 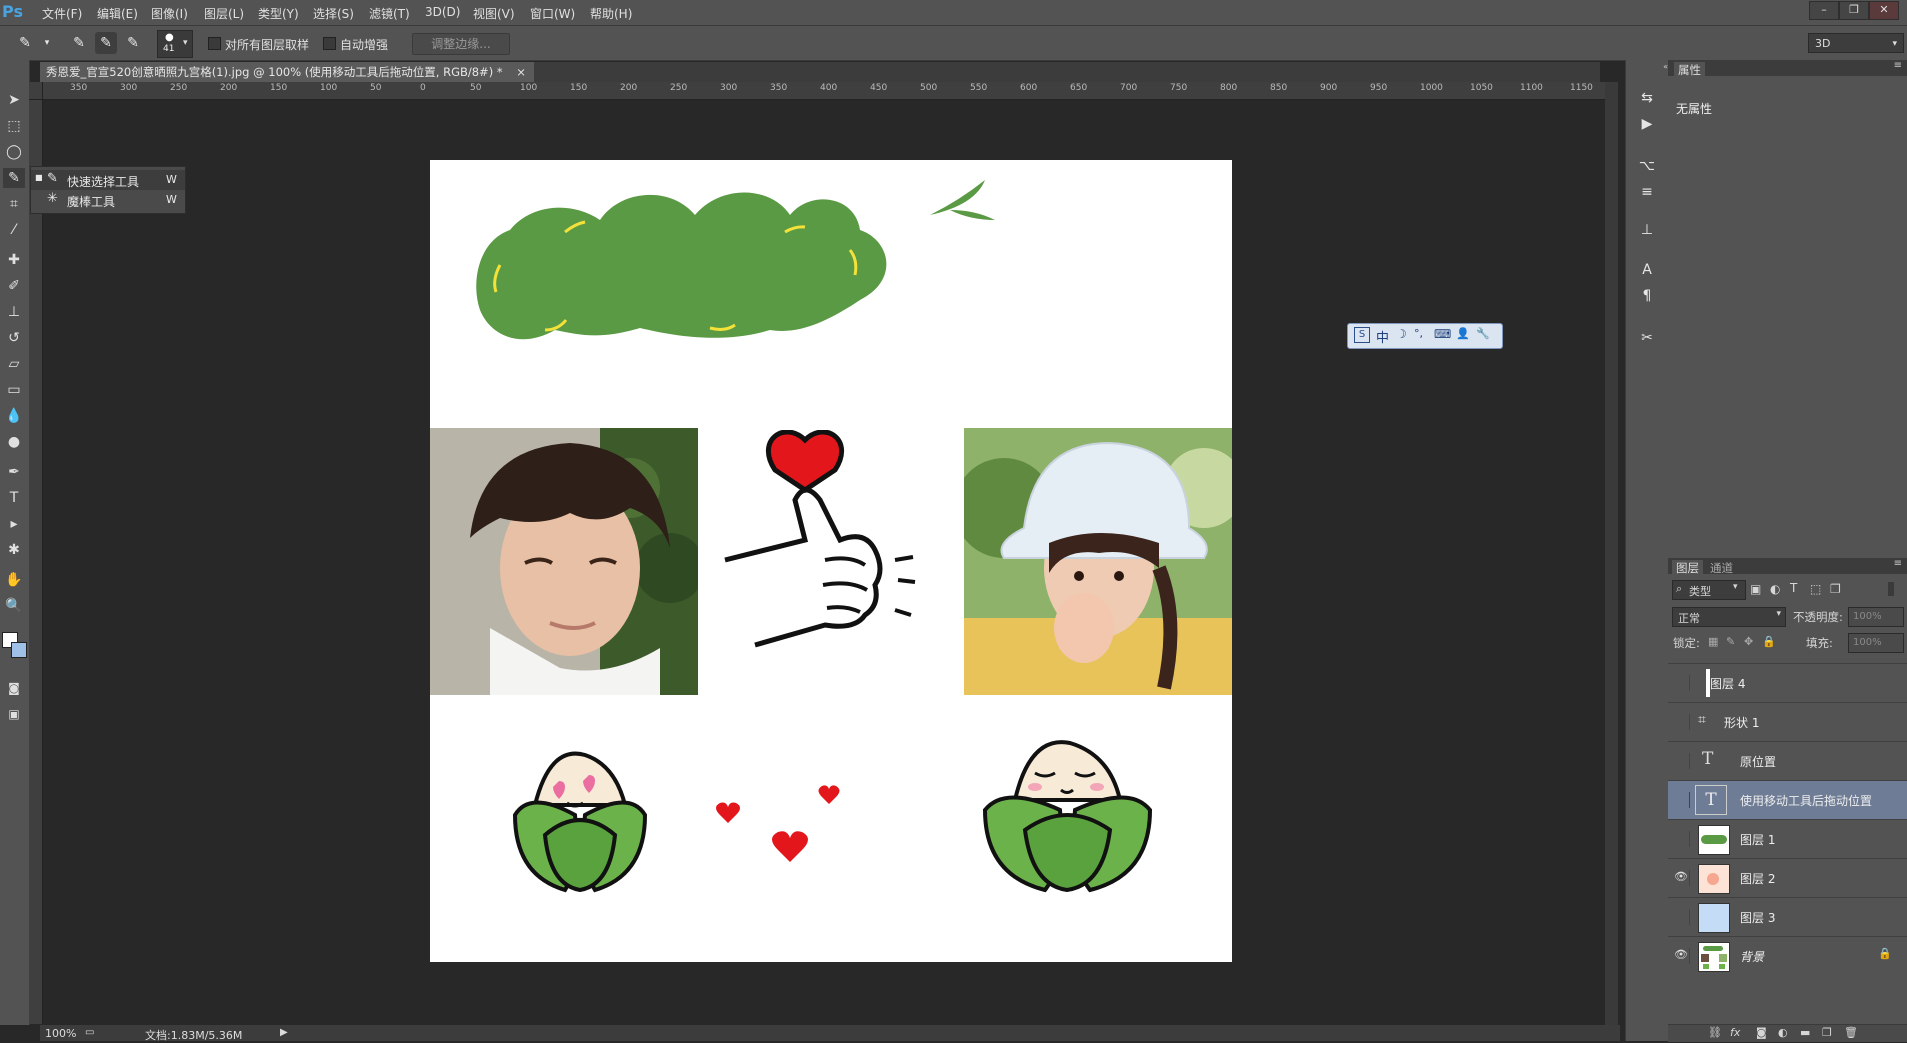 What do you see at coordinates (1401, 334) in the screenshot?
I see `ime-halfwidth-icon: ☽` at bounding box center [1401, 334].